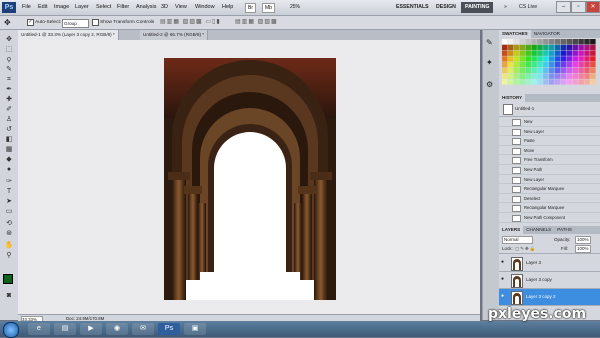 The height and width of the screenshot is (338, 600). I want to click on pen-tool-icon: ✑, so click(9, 181).